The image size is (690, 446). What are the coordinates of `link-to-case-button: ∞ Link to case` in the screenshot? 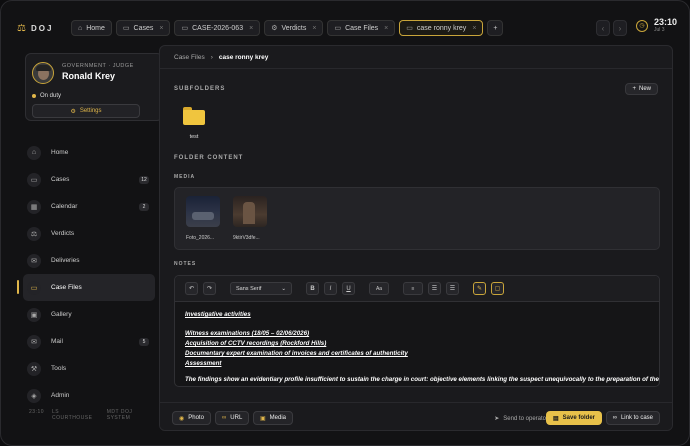 It's located at (632, 418).